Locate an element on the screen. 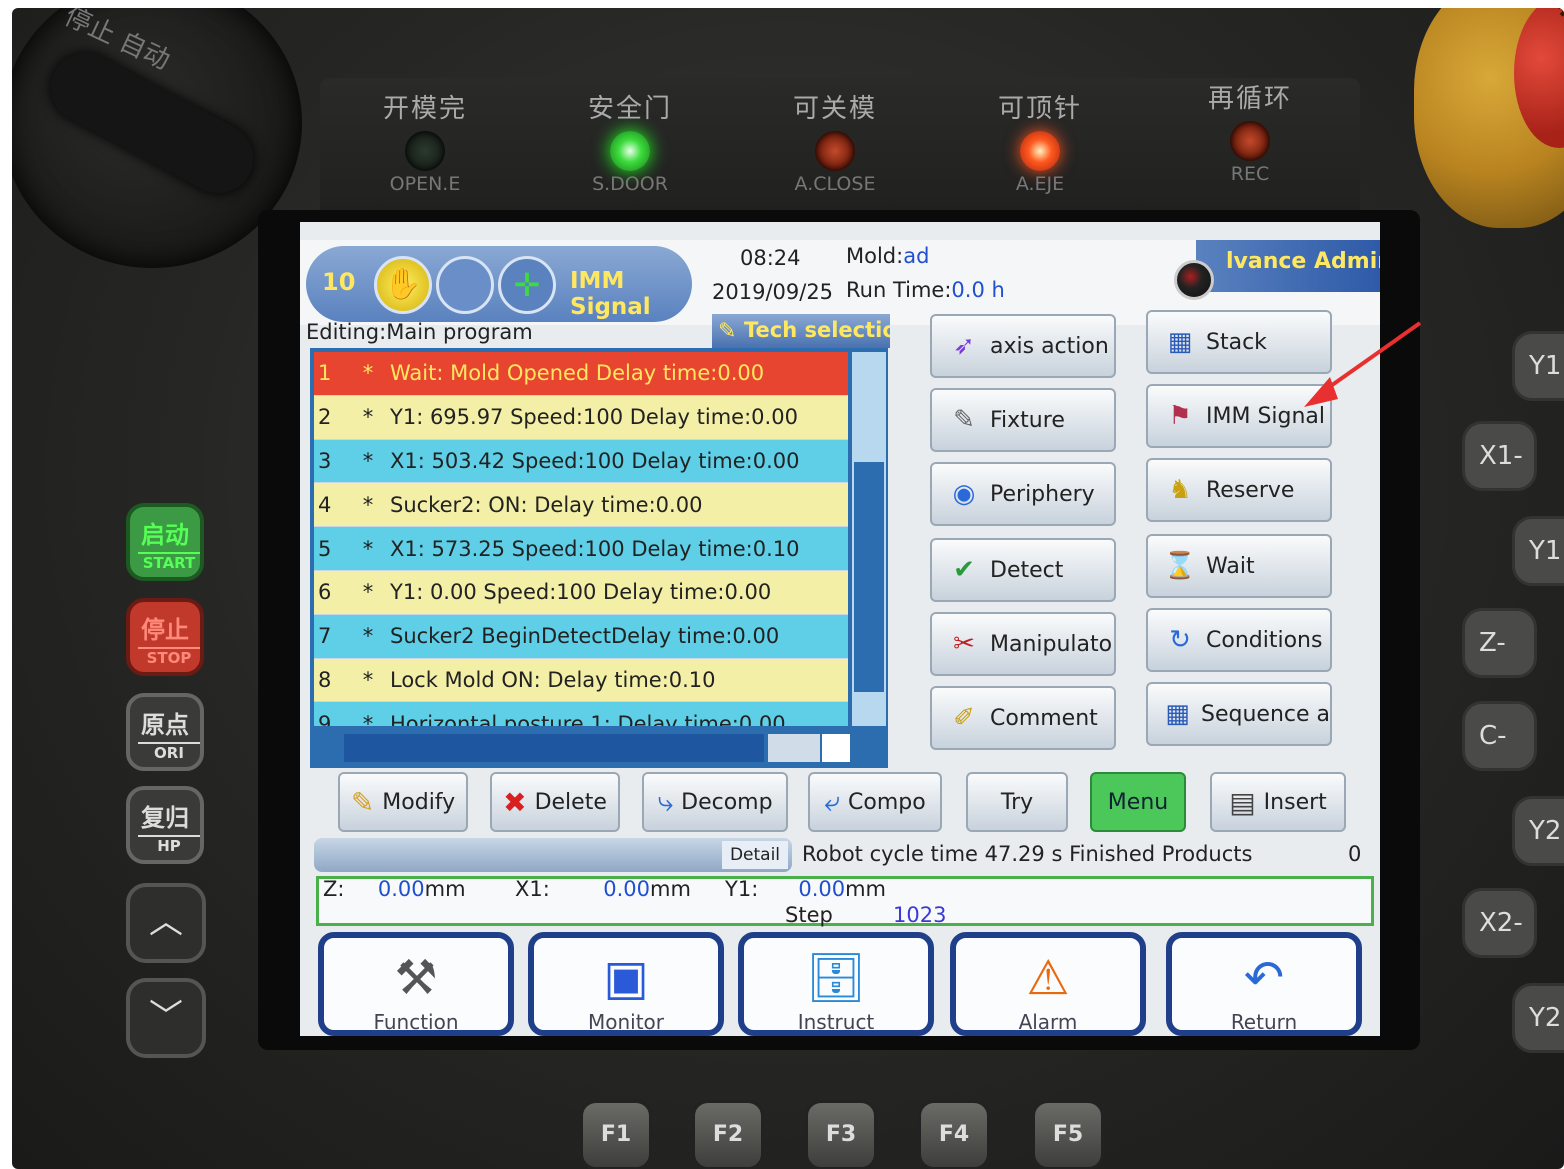 This screenshot has height=1169, width=1564. led-a-close: 可关模 A.CLOSE is located at coordinates (835, 141).